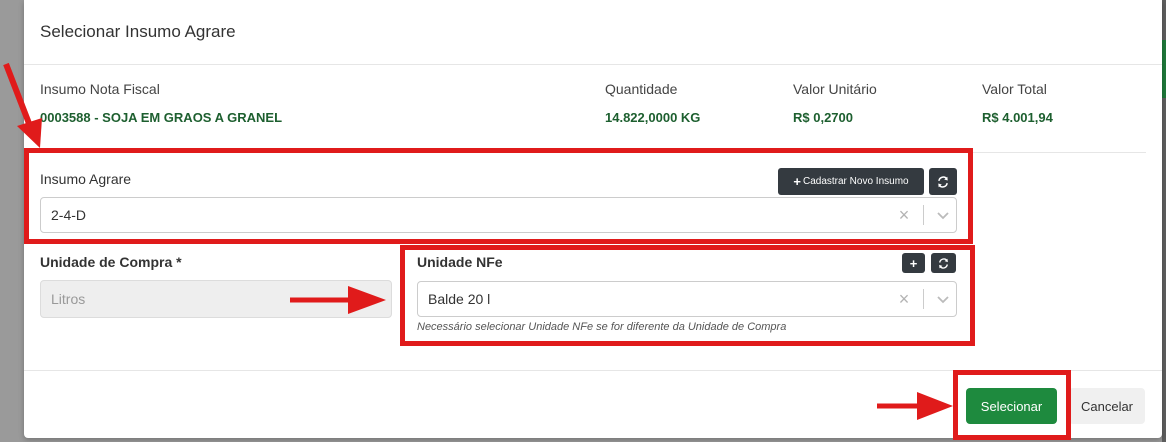  I want to click on refresh-unidade-nfe-button, so click(943, 263).